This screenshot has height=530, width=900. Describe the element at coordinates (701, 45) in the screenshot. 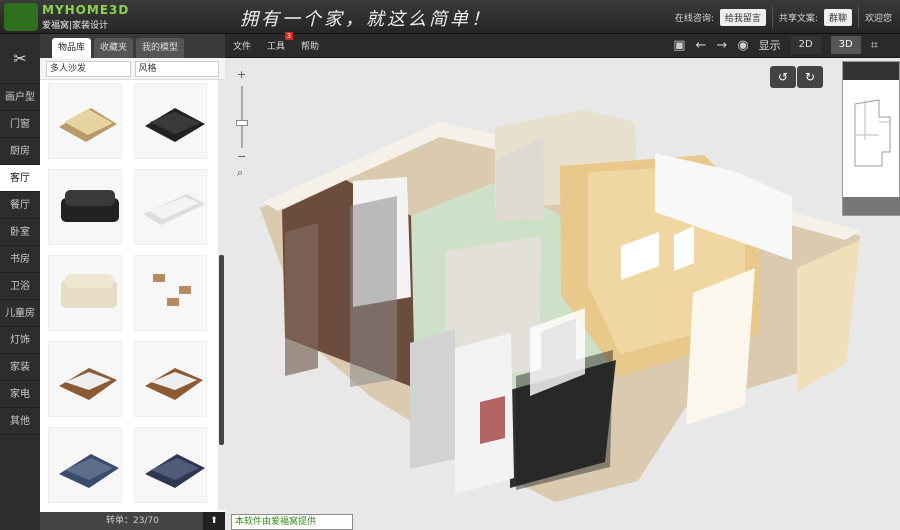

I see `undo-icon: ←` at that location.